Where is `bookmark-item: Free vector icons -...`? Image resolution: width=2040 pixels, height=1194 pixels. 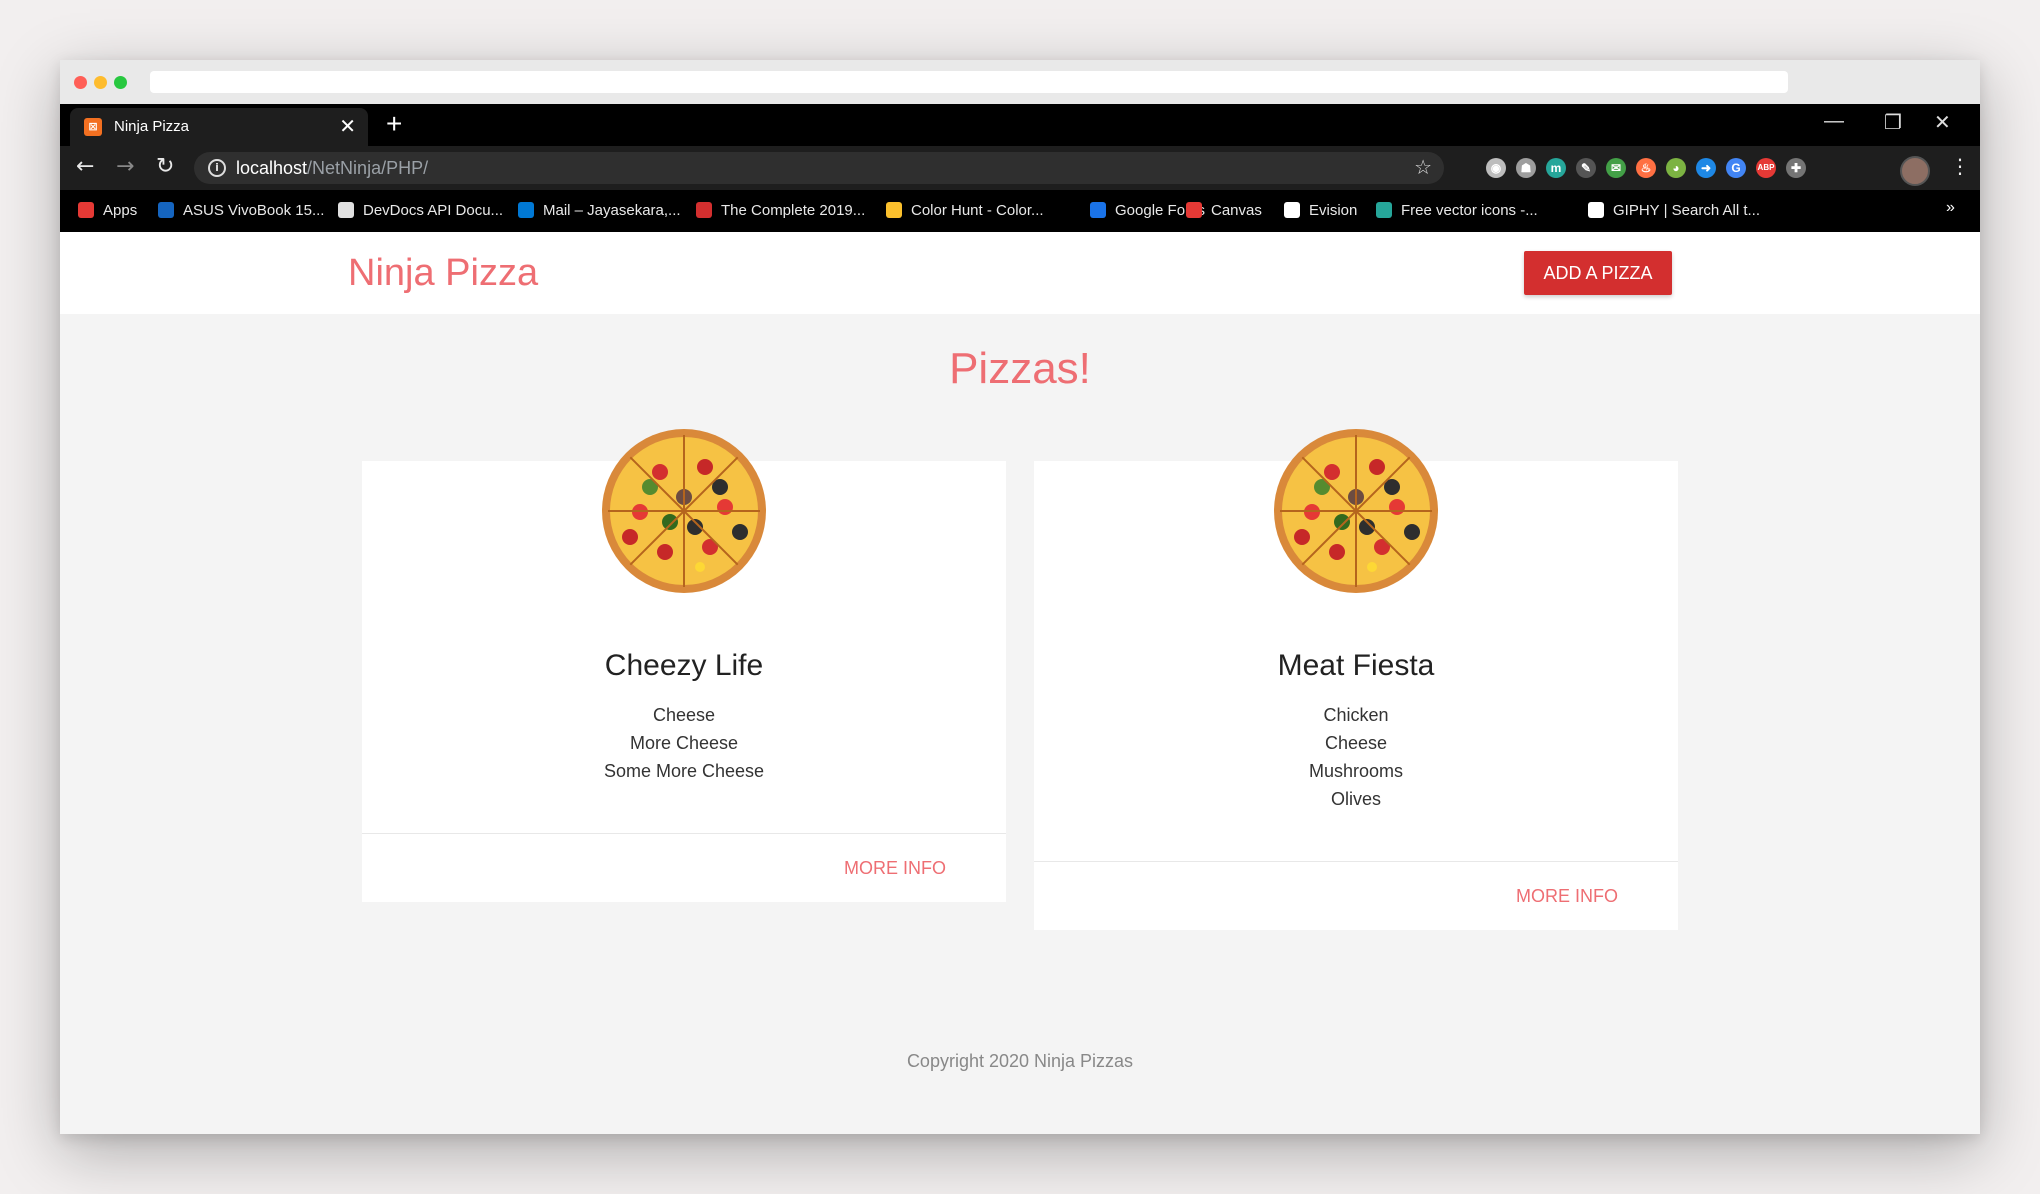 bookmark-item: Free vector icons -... is located at coordinates (1457, 210).